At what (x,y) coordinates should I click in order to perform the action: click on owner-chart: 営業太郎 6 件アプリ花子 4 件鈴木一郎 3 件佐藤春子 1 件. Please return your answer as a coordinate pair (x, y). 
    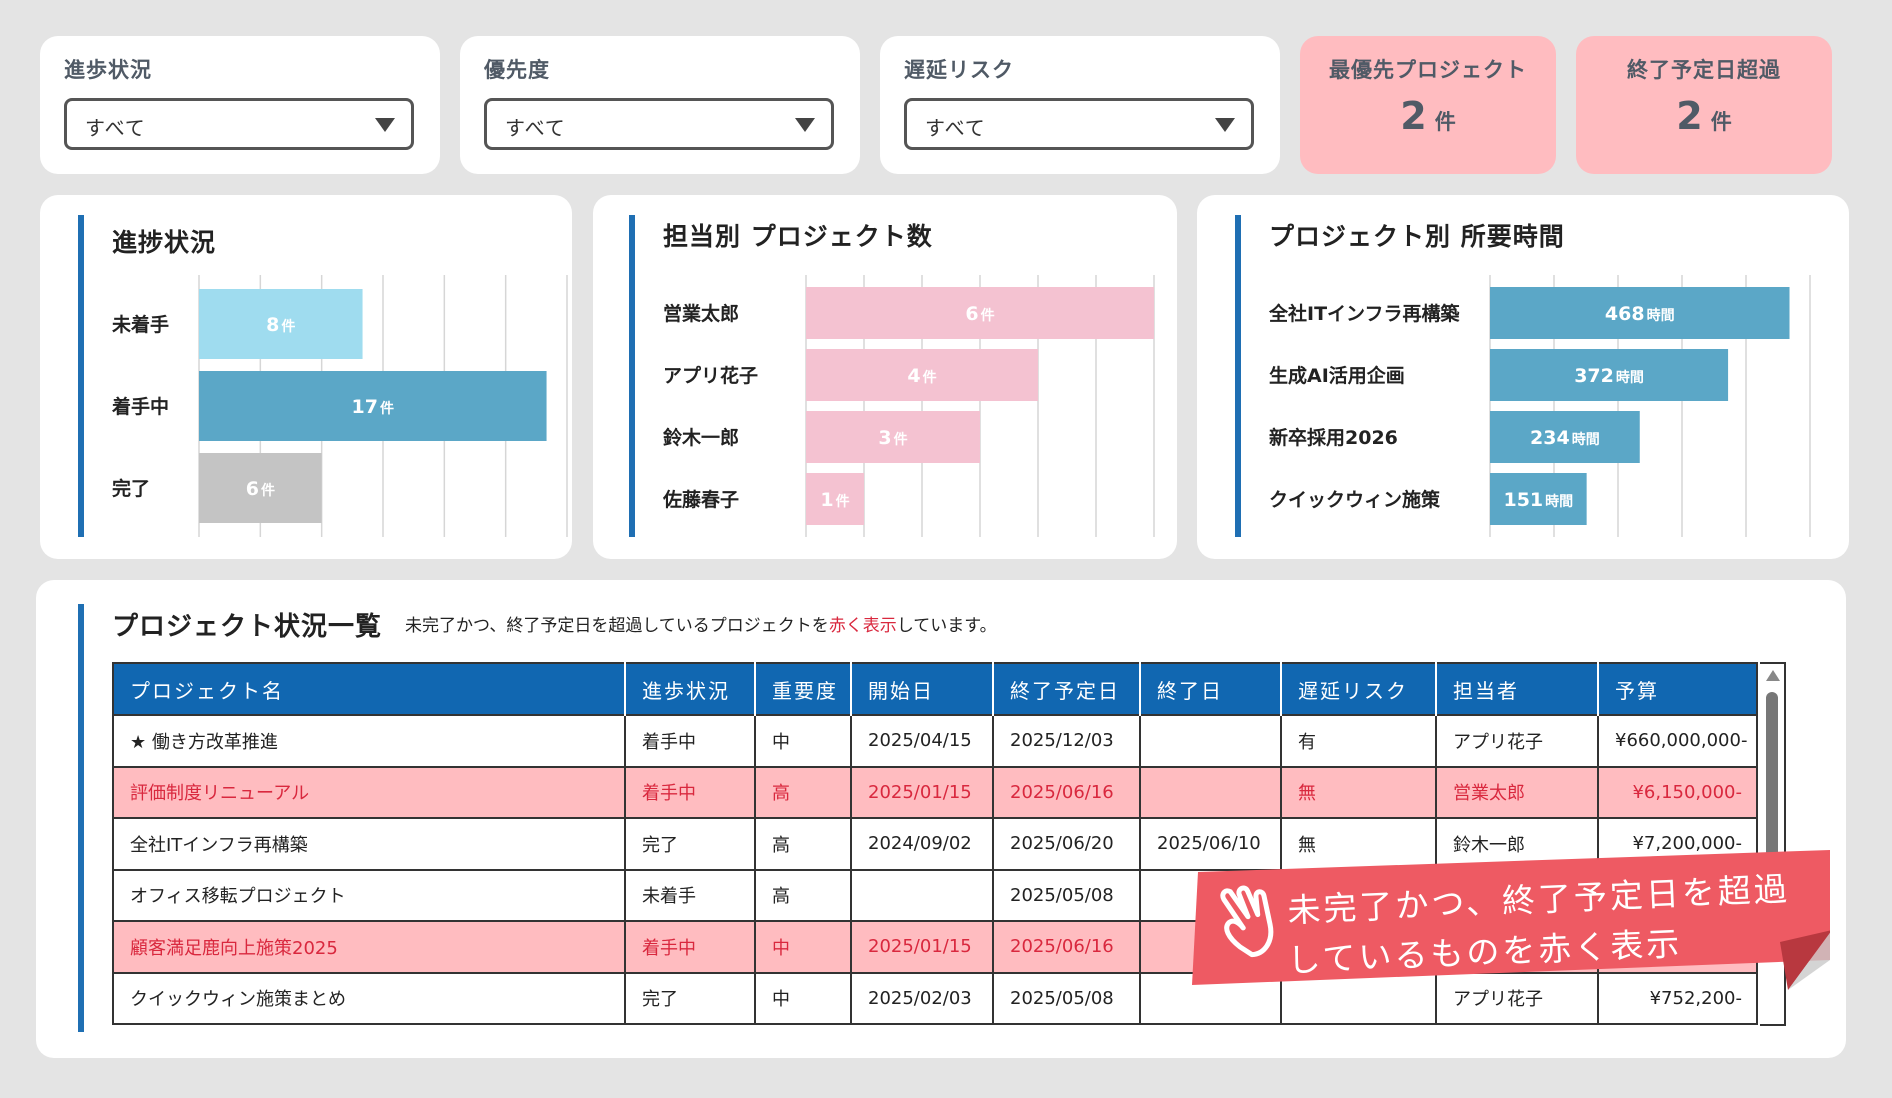
    Looking at the image, I should click on (908, 406).